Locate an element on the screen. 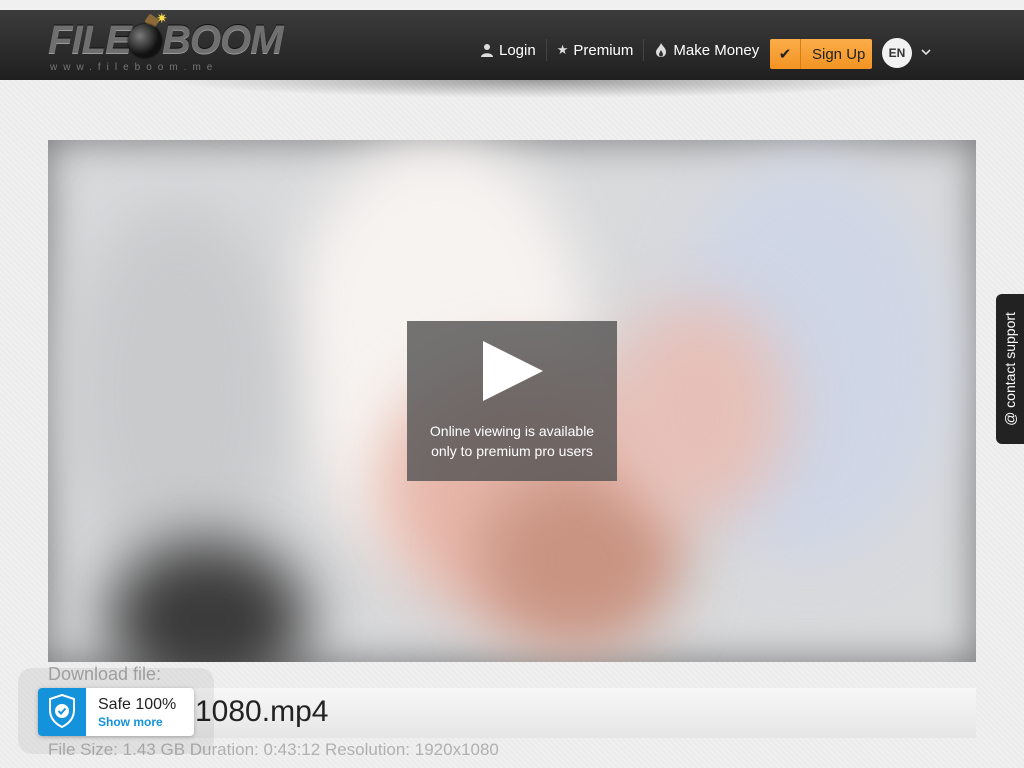 This screenshot has width=1024, height=768. logo-text-file: FILE is located at coordinates (90, 40).